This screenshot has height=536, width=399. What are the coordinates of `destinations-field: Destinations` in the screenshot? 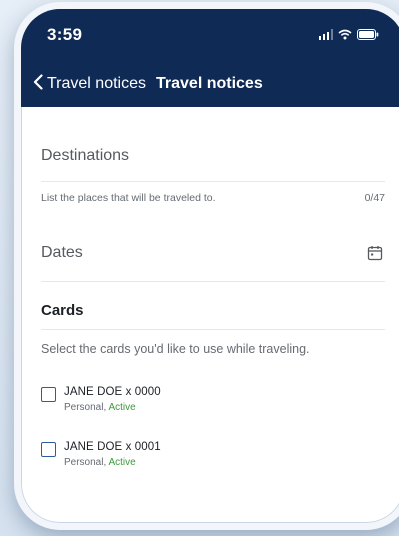 It's located at (213, 164).